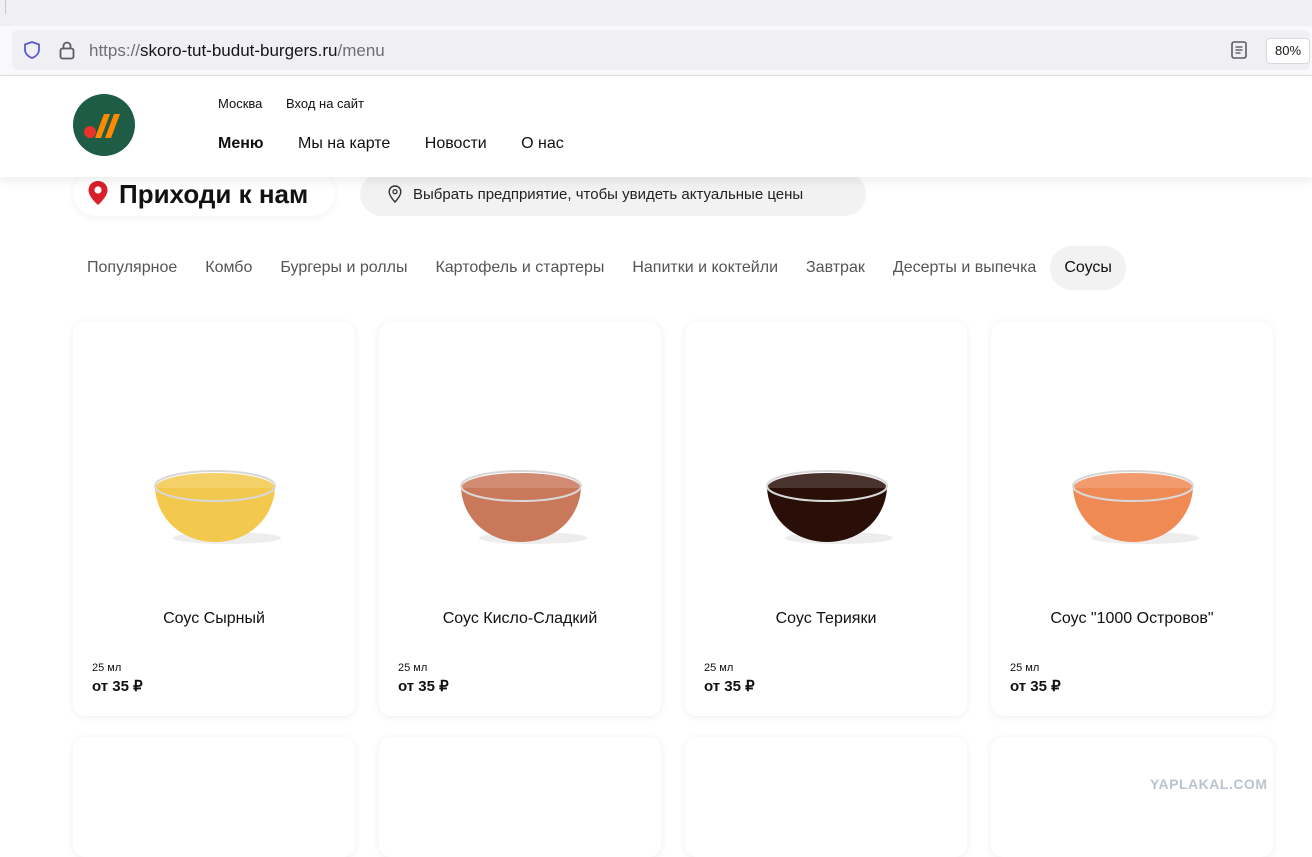  I want to click on tab-edge, so click(3, 7).